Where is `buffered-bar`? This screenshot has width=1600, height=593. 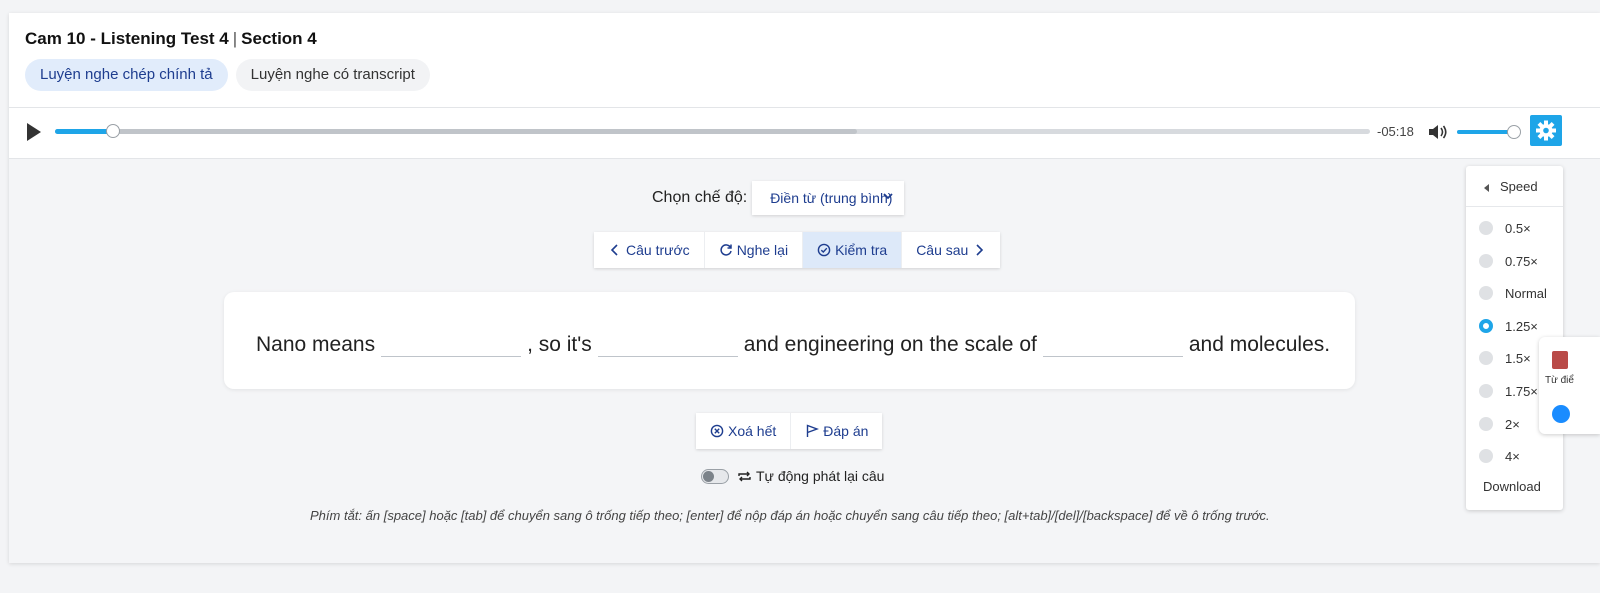
buffered-bar is located at coordinates (456, 131).